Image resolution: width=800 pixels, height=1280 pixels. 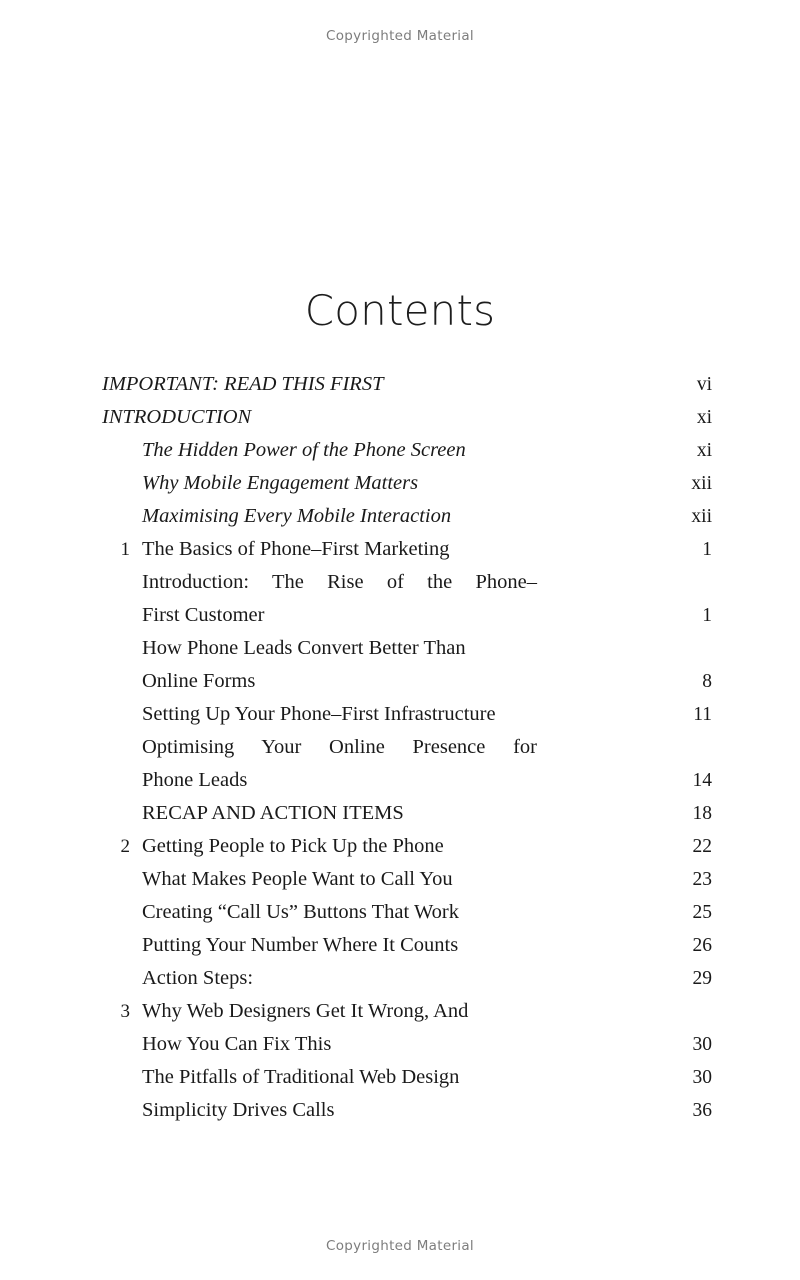 I want to click on toc-entry: Creating “Call Us” Buttons That Work 25, so click(x=407, y=912).